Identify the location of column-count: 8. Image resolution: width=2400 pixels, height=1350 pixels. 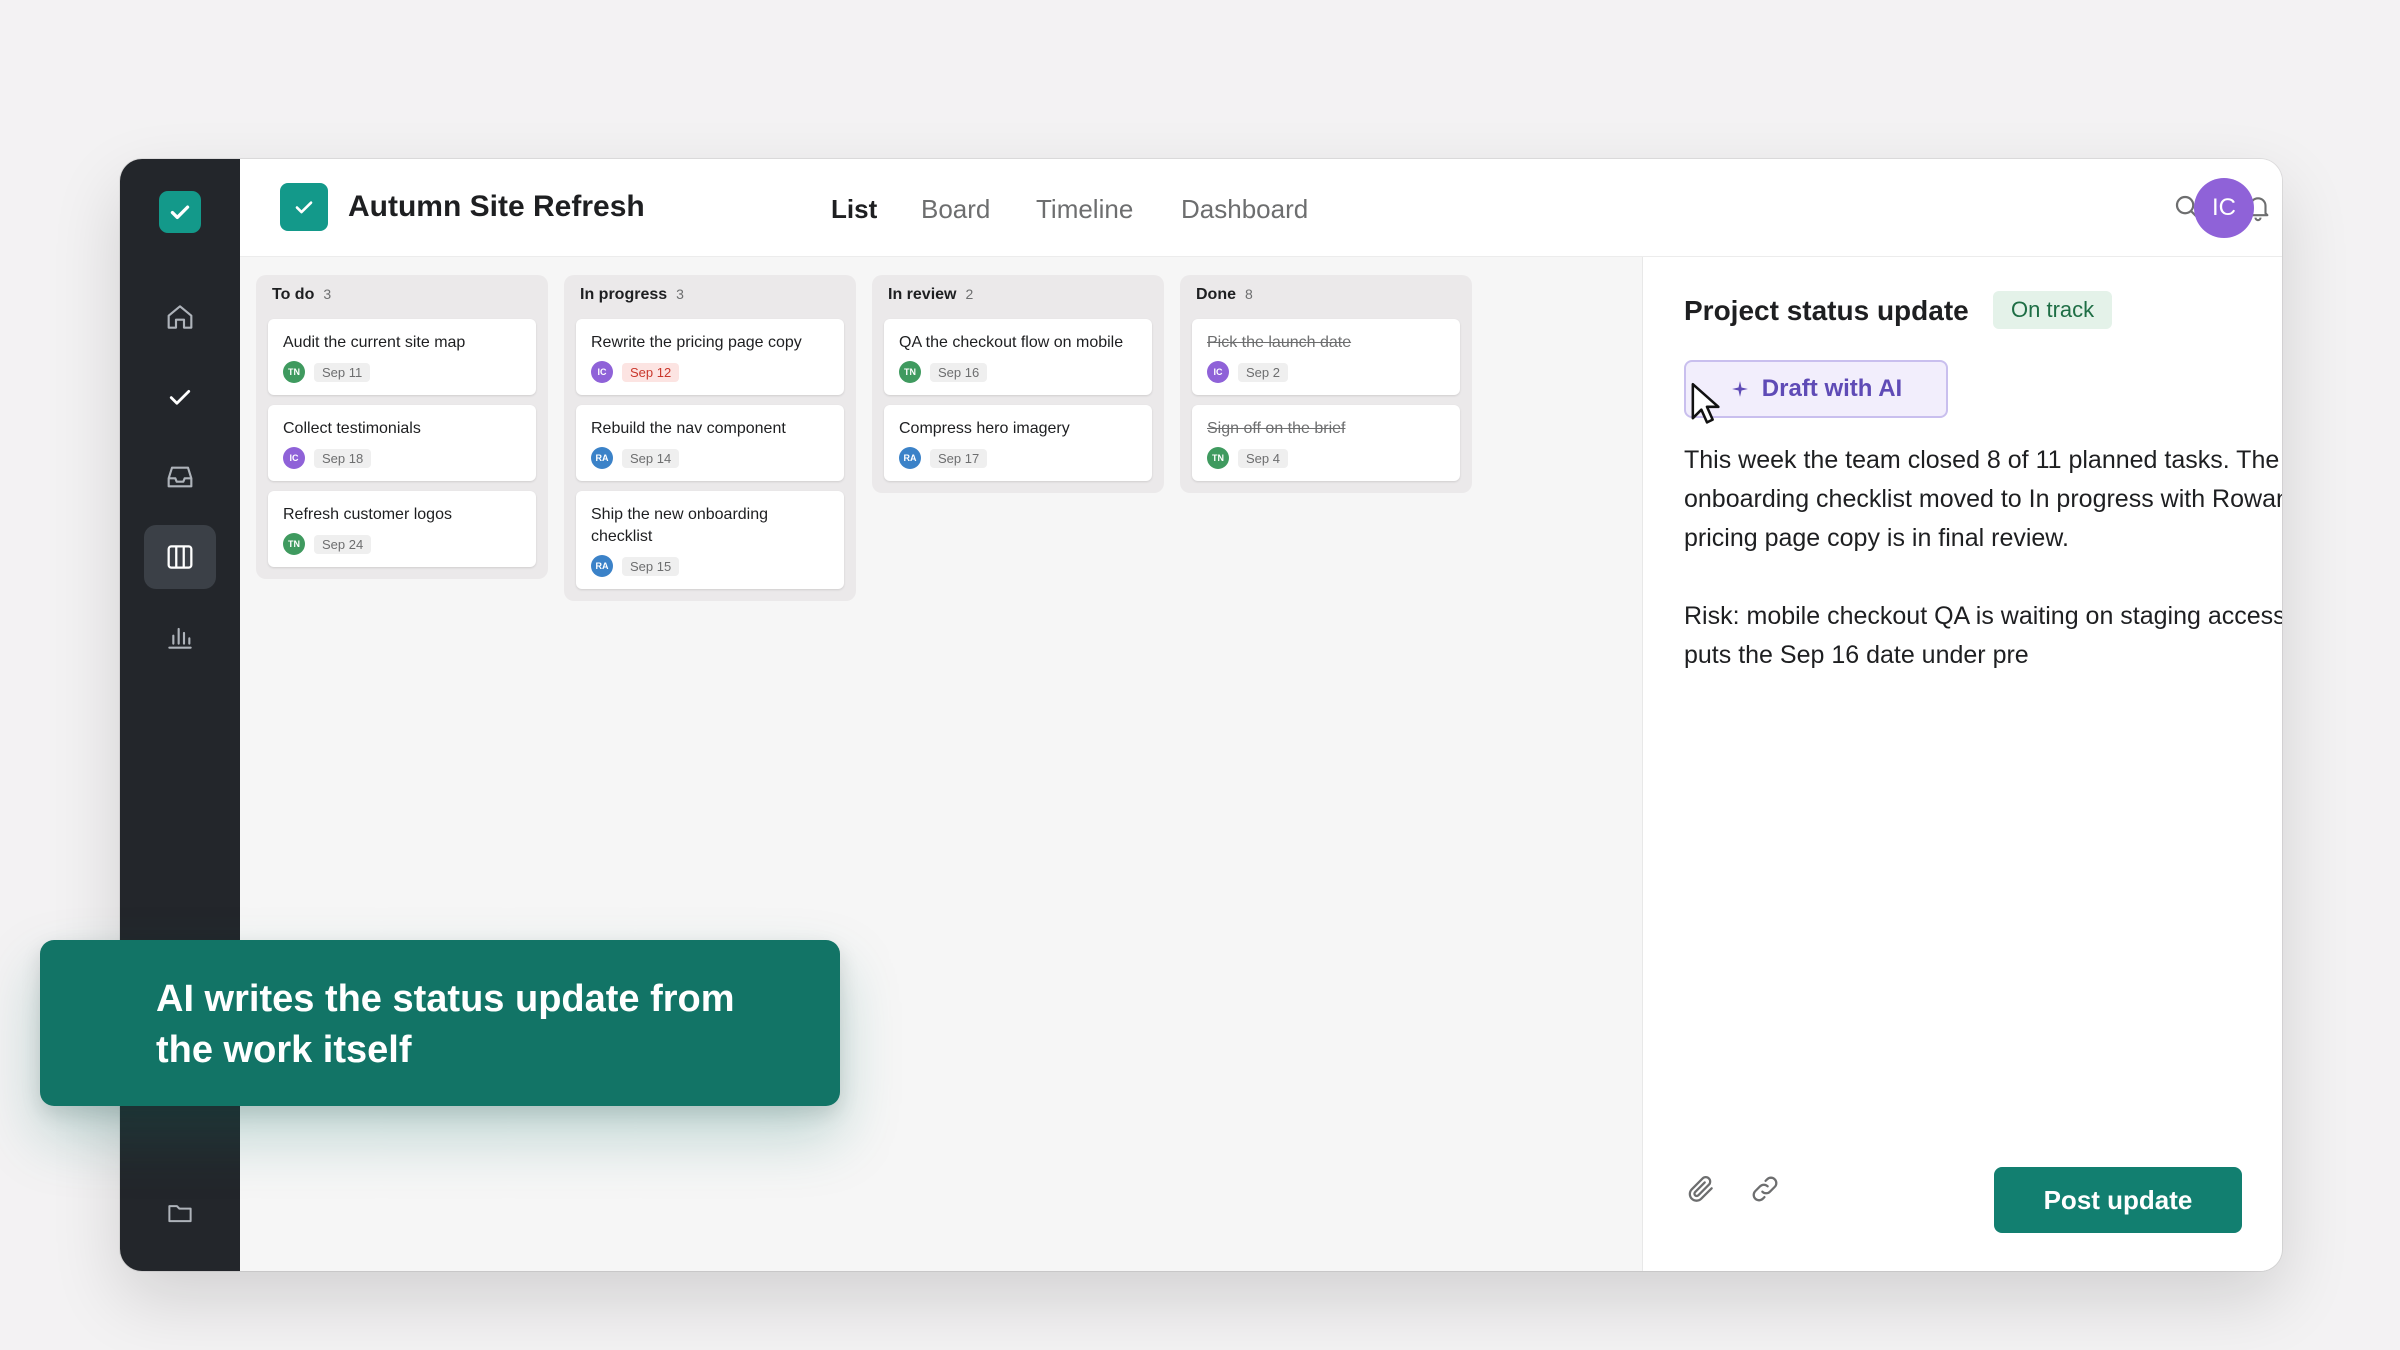
(1249, 294).